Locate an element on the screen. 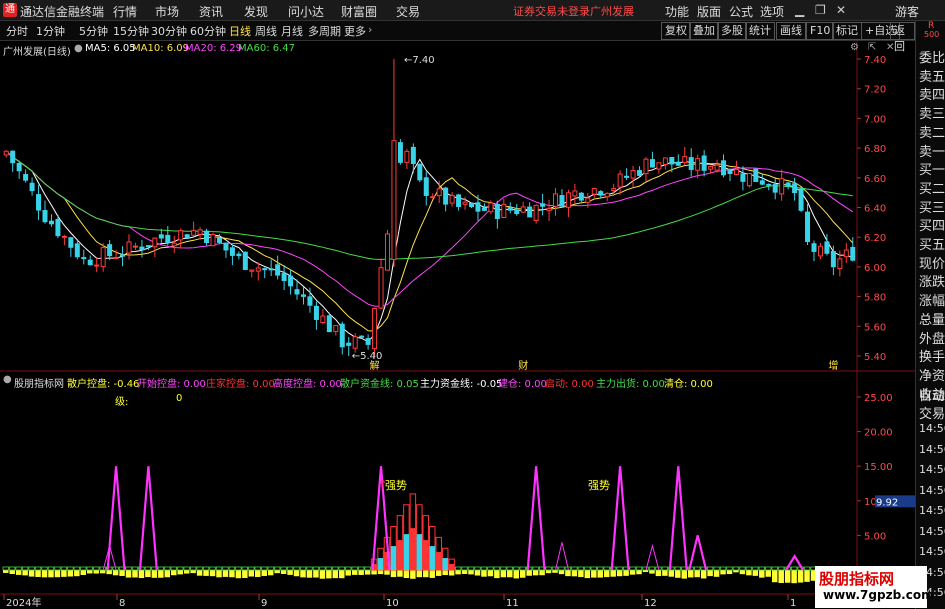  side-item-15: 外盘 is located at coordinates (932, 337).